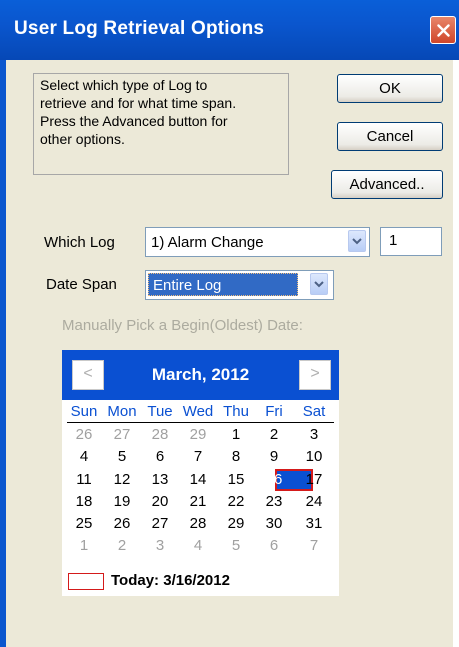 The height and width of the screenshot is (647, 459). I want to click on pick-date-hint: Manually Pick a Begin(Oldest) Date:, so click(182, 325).